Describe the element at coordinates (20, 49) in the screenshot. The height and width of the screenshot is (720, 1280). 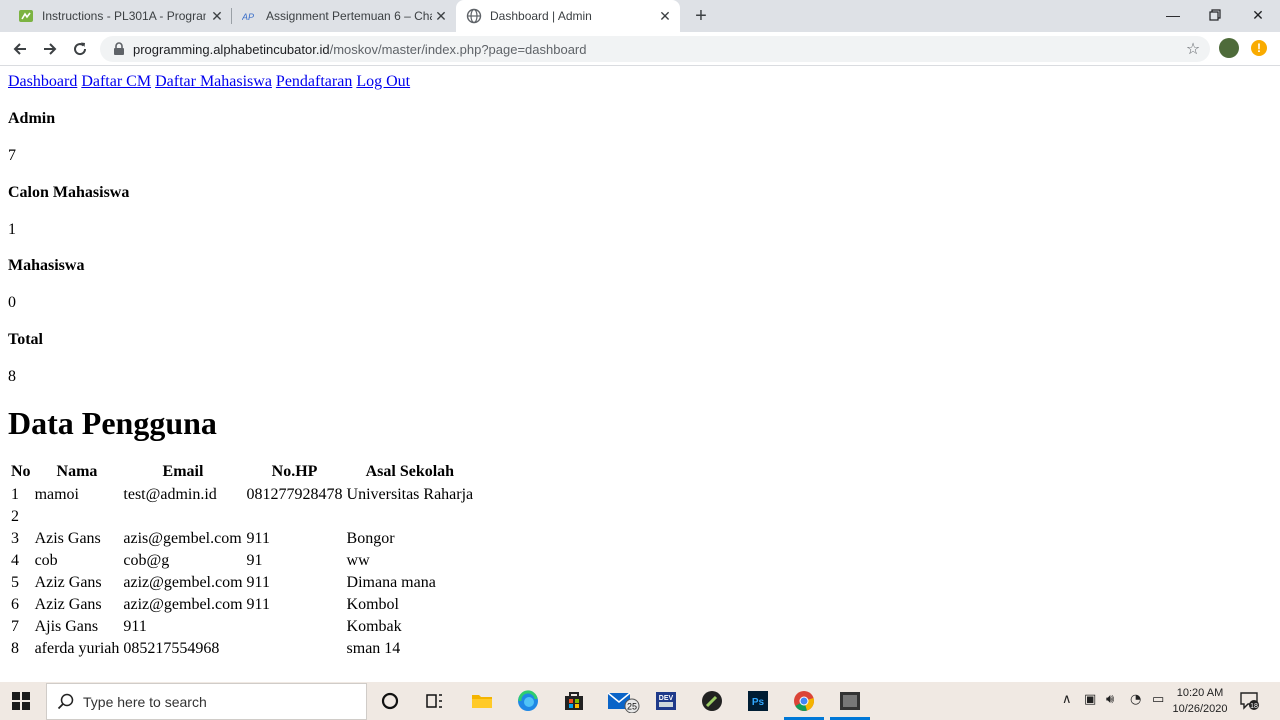
I see `back-arrow-icon` at that location.